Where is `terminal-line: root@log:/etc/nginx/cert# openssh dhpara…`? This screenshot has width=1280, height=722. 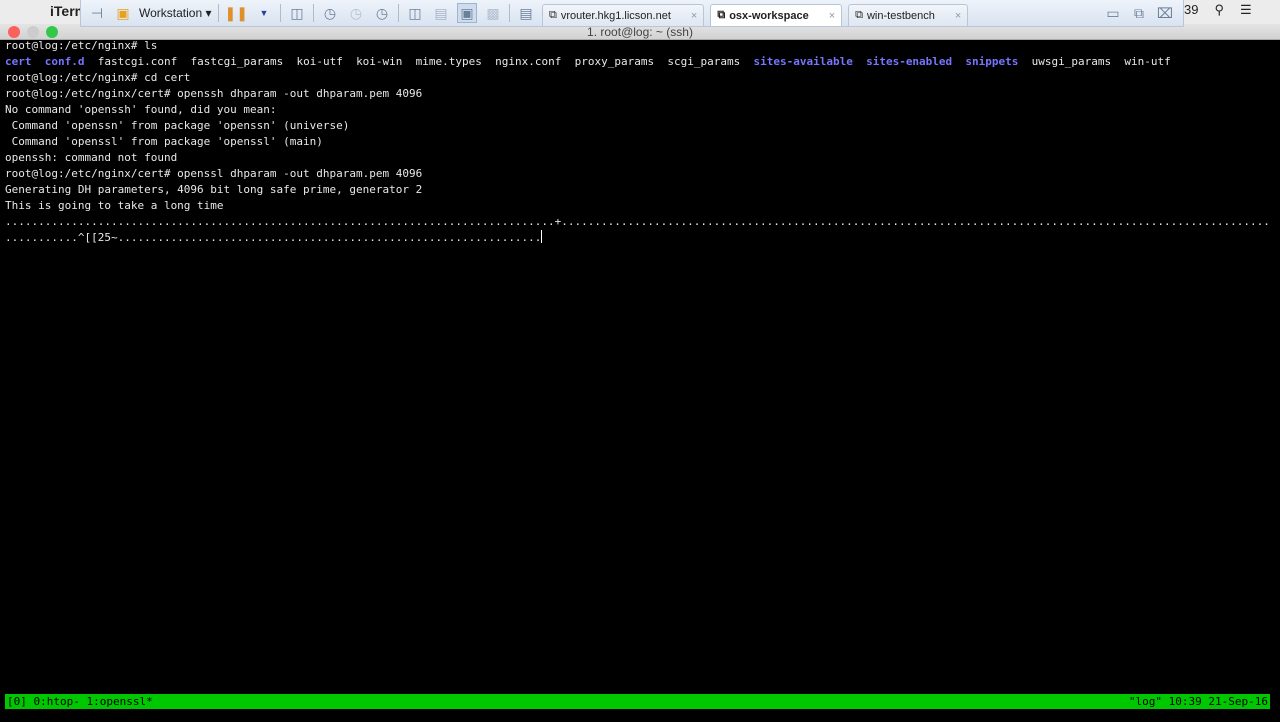
terminal-line: root@log:/etc/nginx/cert# openssh dhpara… is located at coordinates (214, 93).